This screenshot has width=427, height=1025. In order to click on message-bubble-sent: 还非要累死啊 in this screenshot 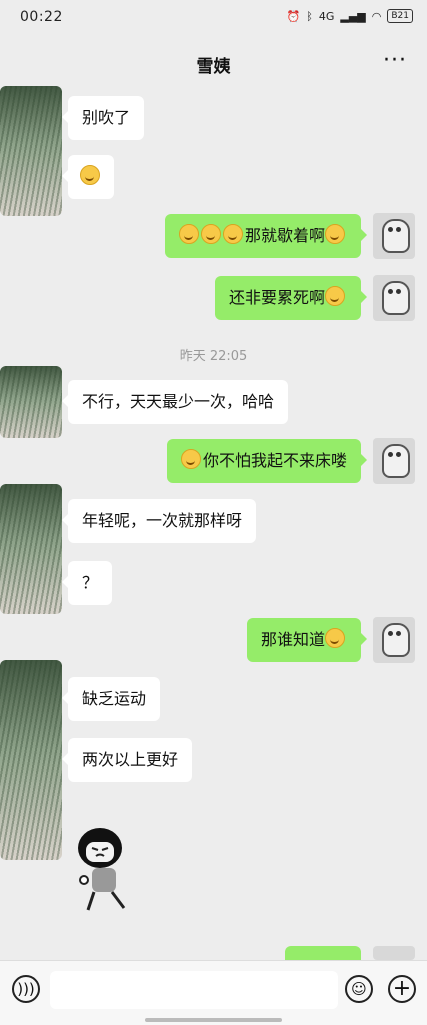, I will do `click(291, 298)`.